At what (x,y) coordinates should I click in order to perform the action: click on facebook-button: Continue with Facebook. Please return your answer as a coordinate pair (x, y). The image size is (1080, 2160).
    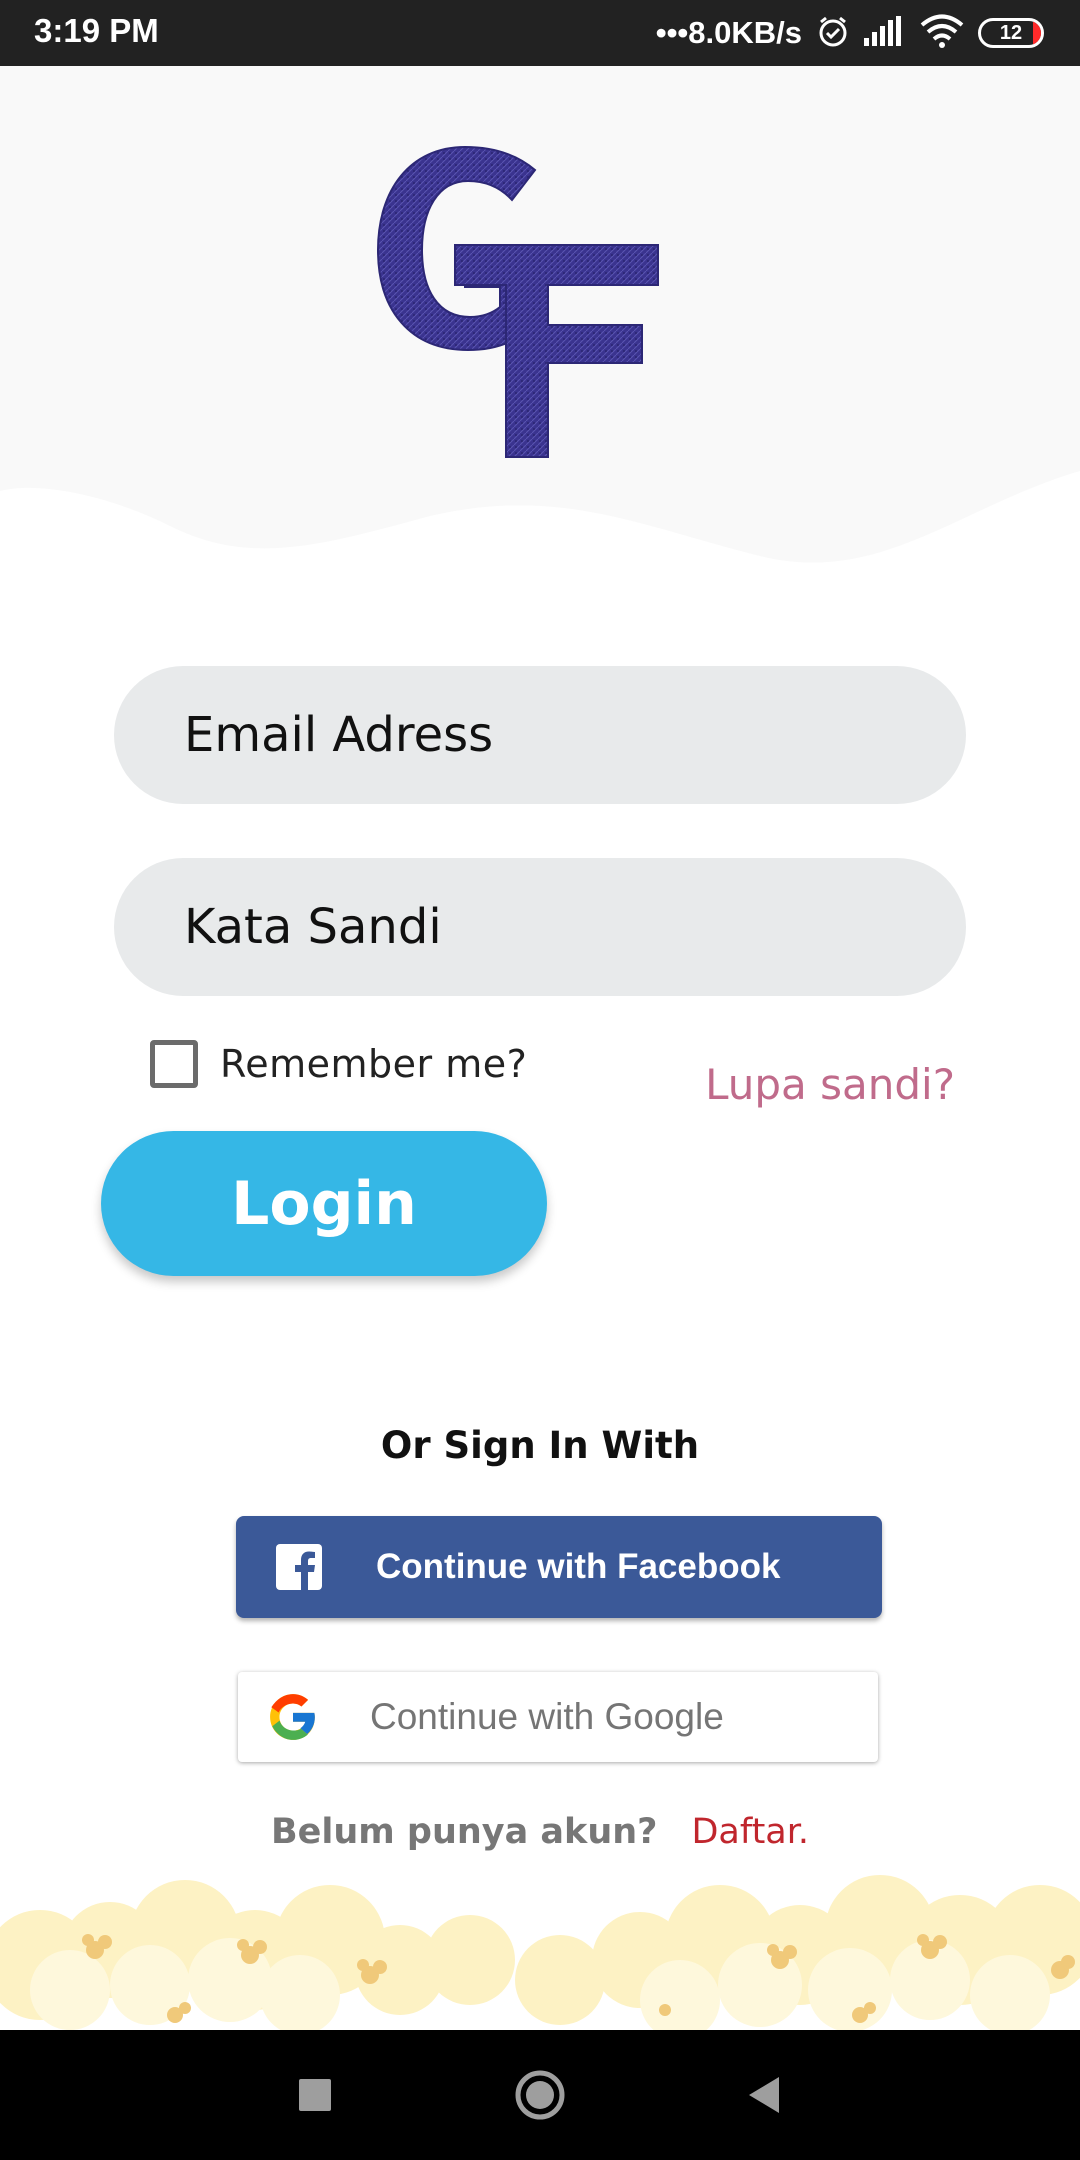
    Looking at the image, I should click on (559, 1567).